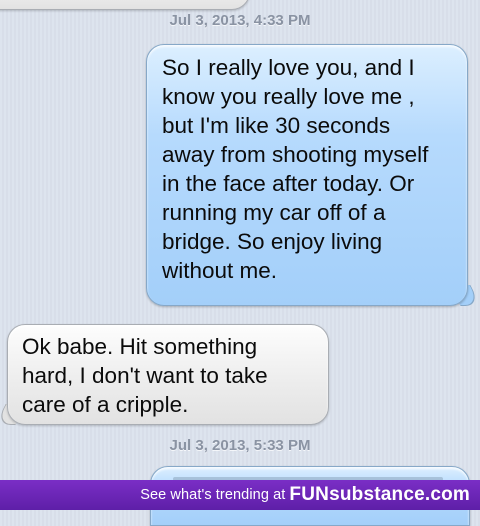 The width and height of the screenshot is (480, 526). Describe the element at coordinates (125, 5) in the screenshot. I see `previous-message-bubble` at that location.